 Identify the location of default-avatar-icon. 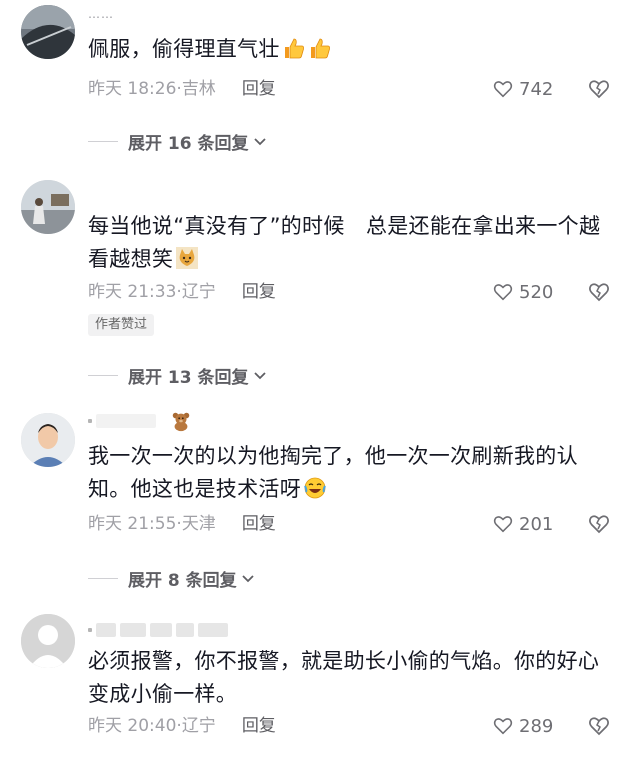
(48, 641).